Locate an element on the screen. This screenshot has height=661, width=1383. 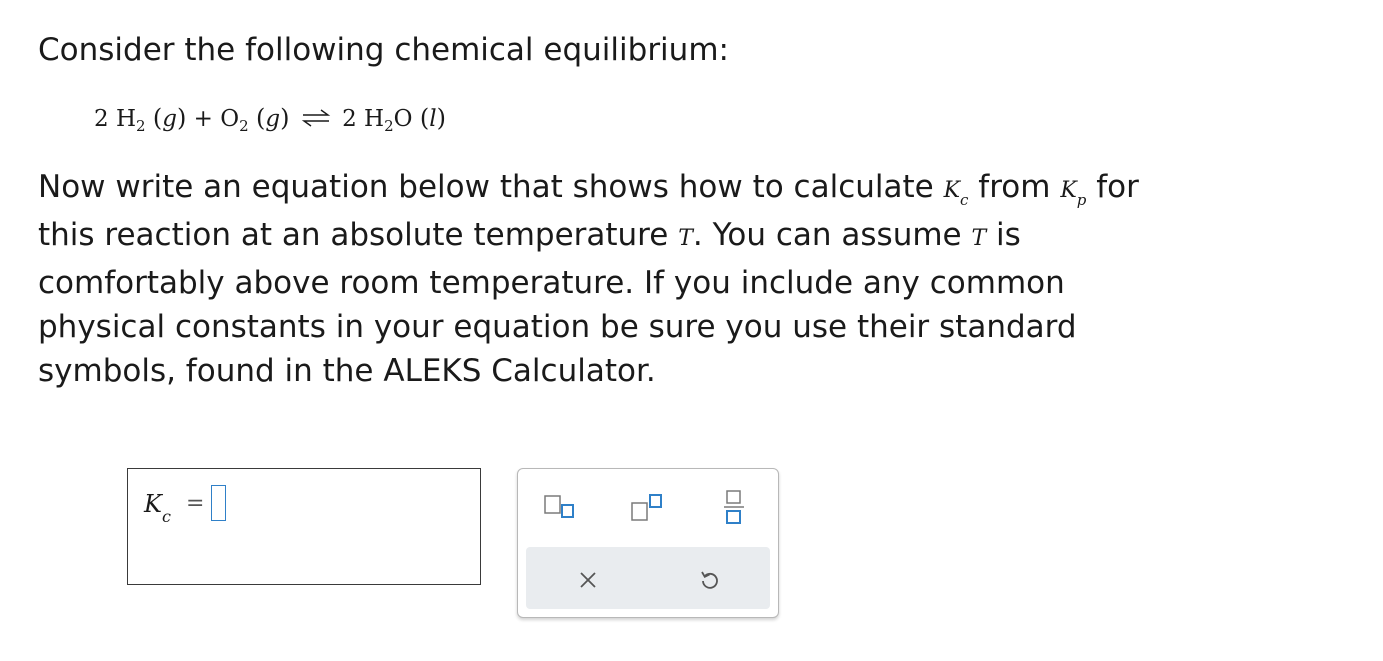
question-line-5: symbols, found in the ALEKS Calculator. is located at coordinates (347, 371).